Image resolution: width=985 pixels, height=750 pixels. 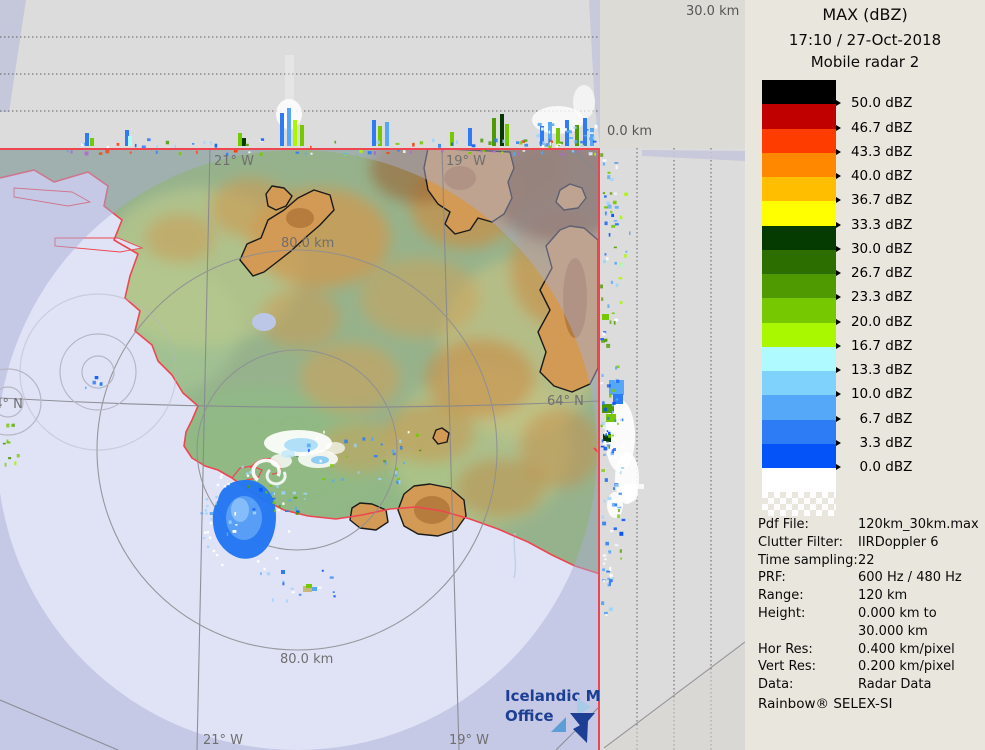 I want to click on lake, so click(x=264, y=322).